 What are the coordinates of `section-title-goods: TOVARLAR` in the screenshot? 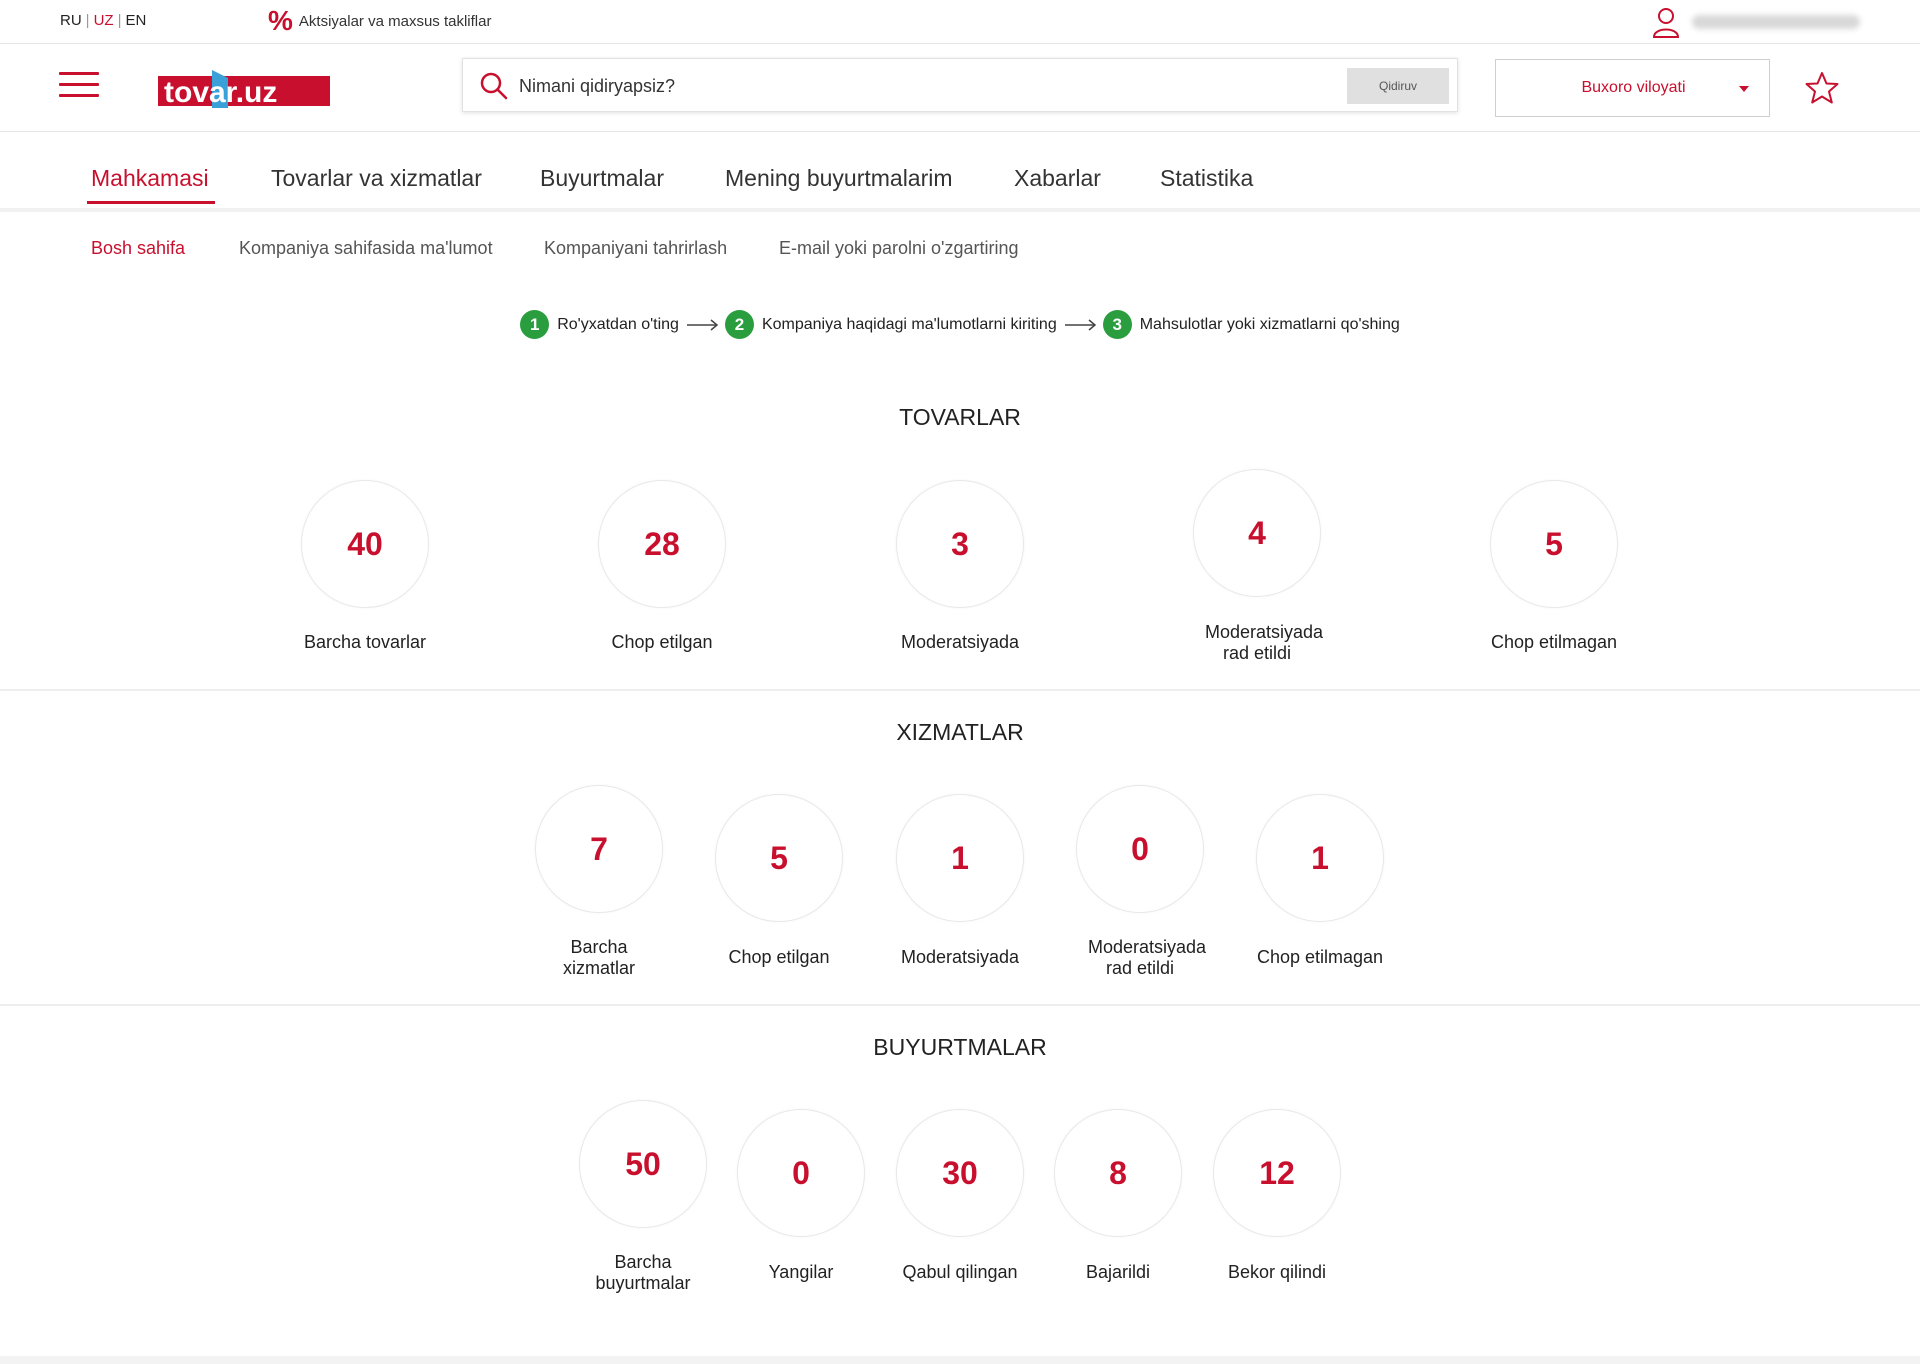 It's located at (960, 417).